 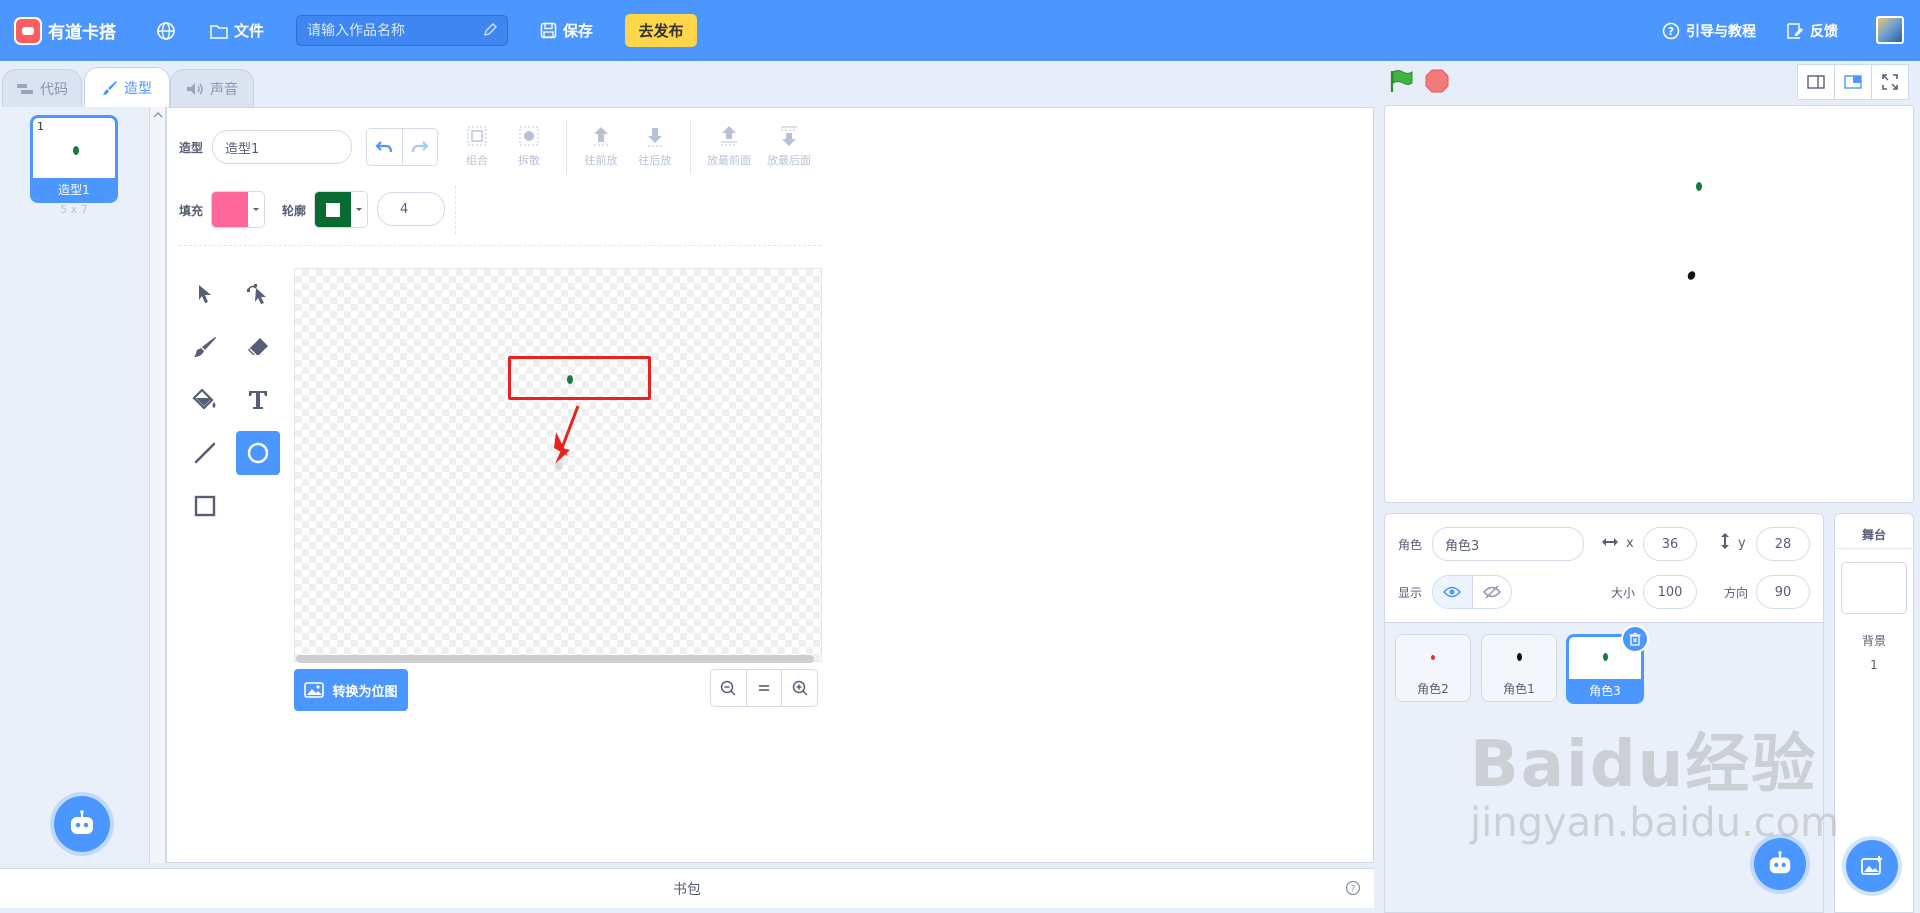 I want to click on outline-color-picker, so click(x=341, y=209).